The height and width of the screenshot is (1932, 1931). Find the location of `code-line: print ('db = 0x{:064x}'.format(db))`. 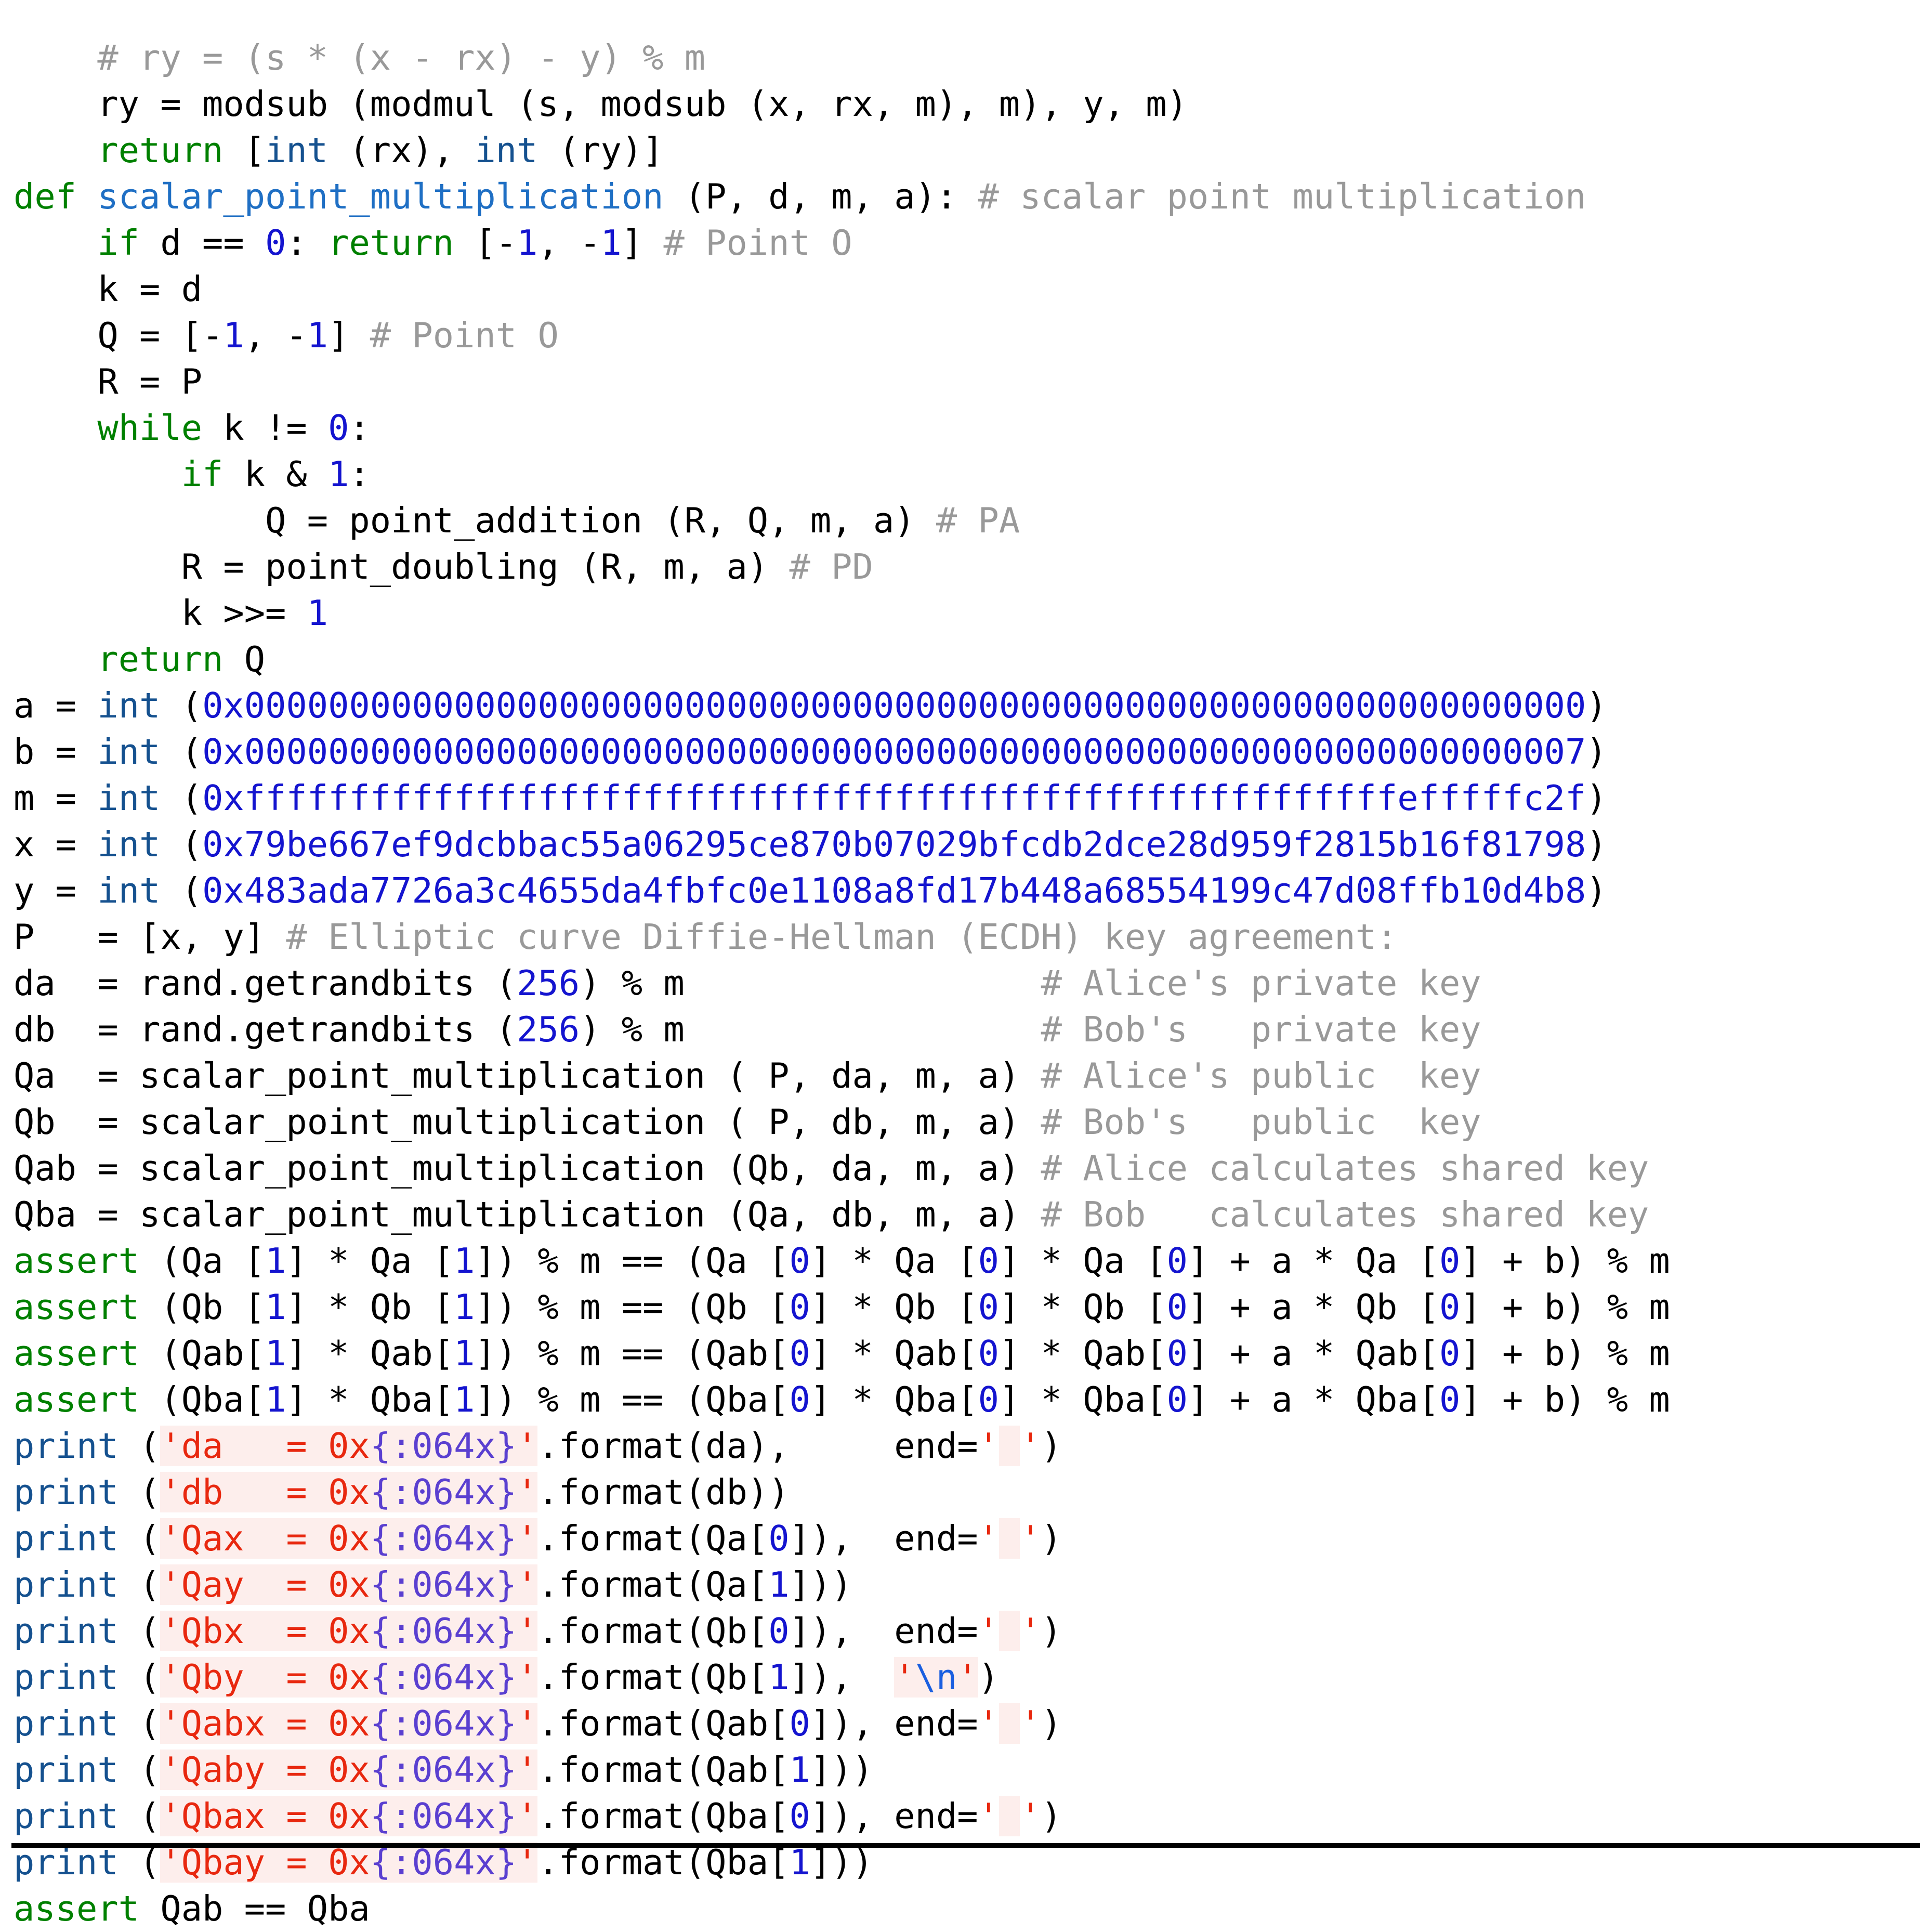

code-line: print ('db = 0x{:064x}'.format(db)) is located at coordinates (402, 1492).